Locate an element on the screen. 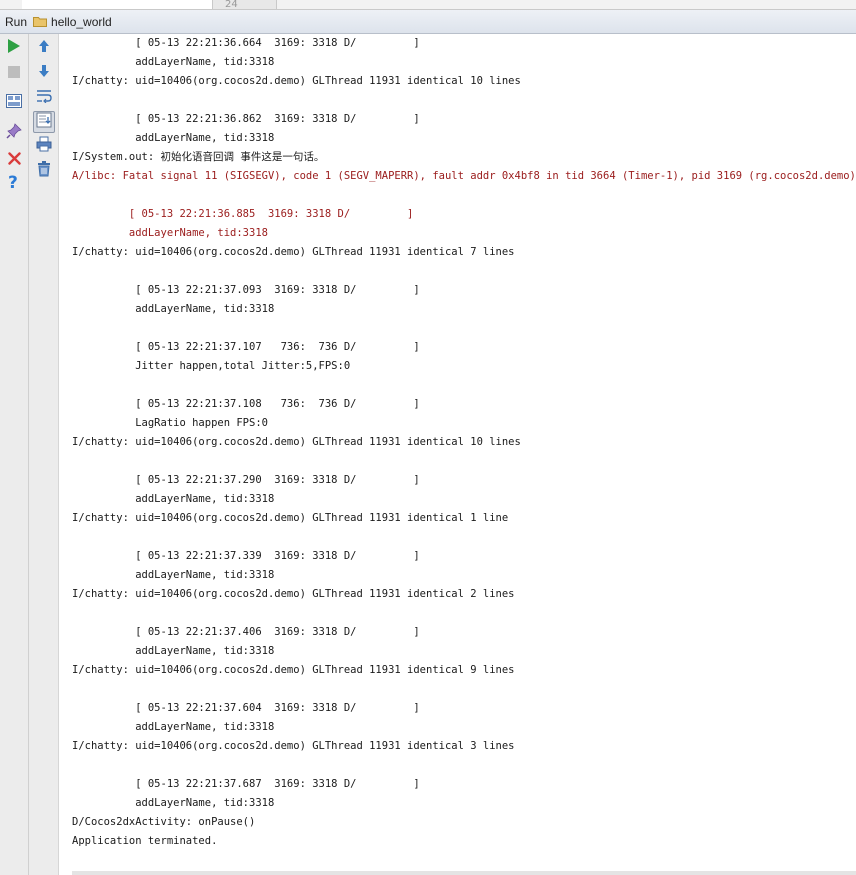  restore-layout-button is located at coordinates (14, 102).